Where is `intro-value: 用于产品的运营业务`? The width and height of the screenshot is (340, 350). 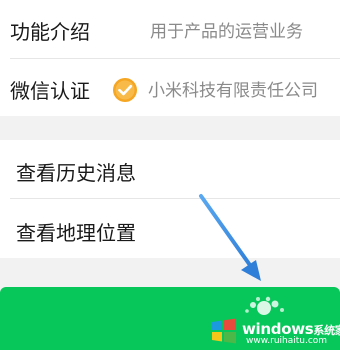 intro-value: 用于产品的运营业务 is located at coordinates (226, 32).